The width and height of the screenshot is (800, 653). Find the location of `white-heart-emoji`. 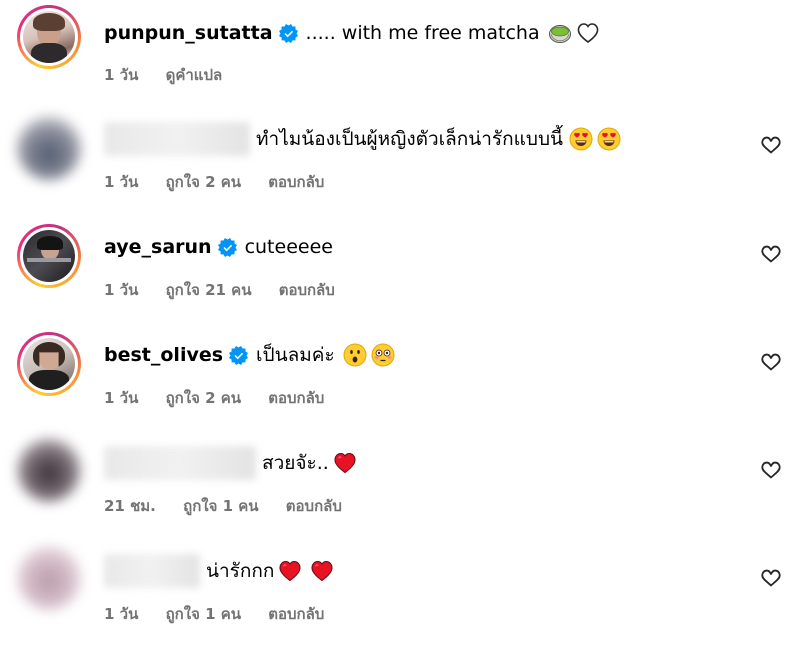

white-heart-emoji is located at coordinates (588, 33).